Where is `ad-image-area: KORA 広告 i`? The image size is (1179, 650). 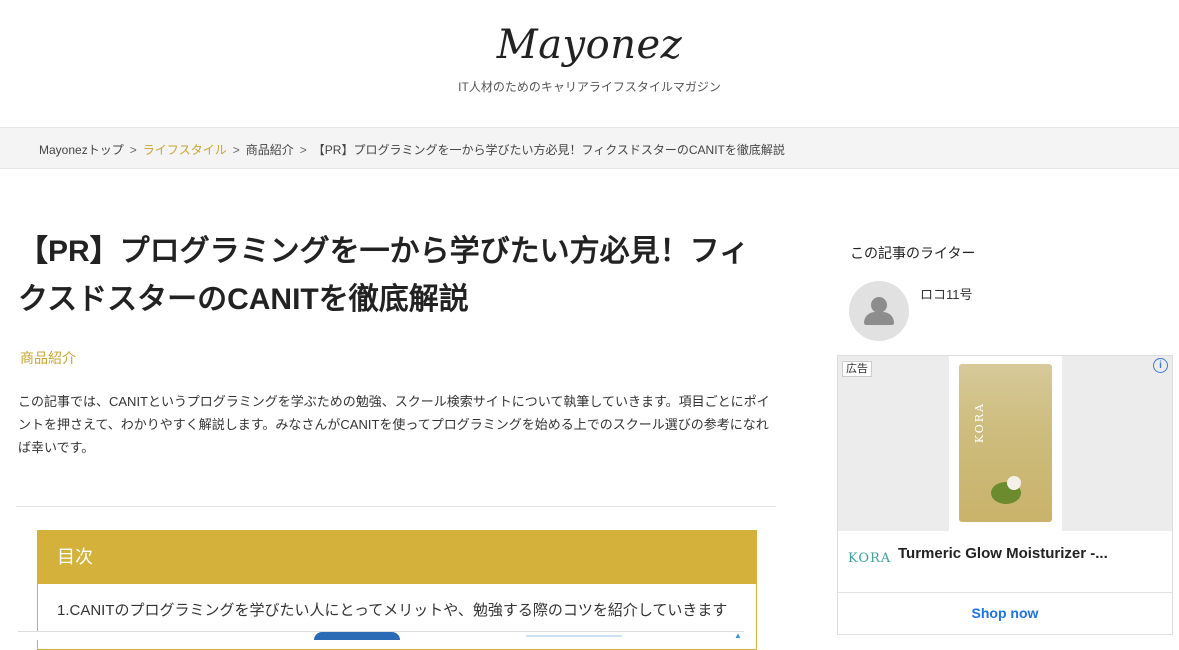 ad-image-area: KORA 広告 i is located at coordinates (1005, 443).